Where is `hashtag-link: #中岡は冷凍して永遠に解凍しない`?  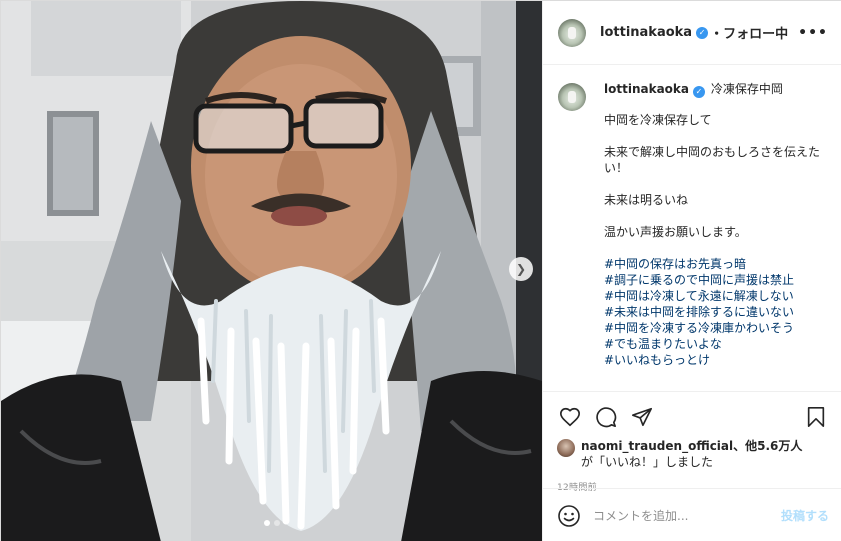
hashtag-link: #中岡は冷凍して永遠に解凍しない is located at coordinates (714, 296).